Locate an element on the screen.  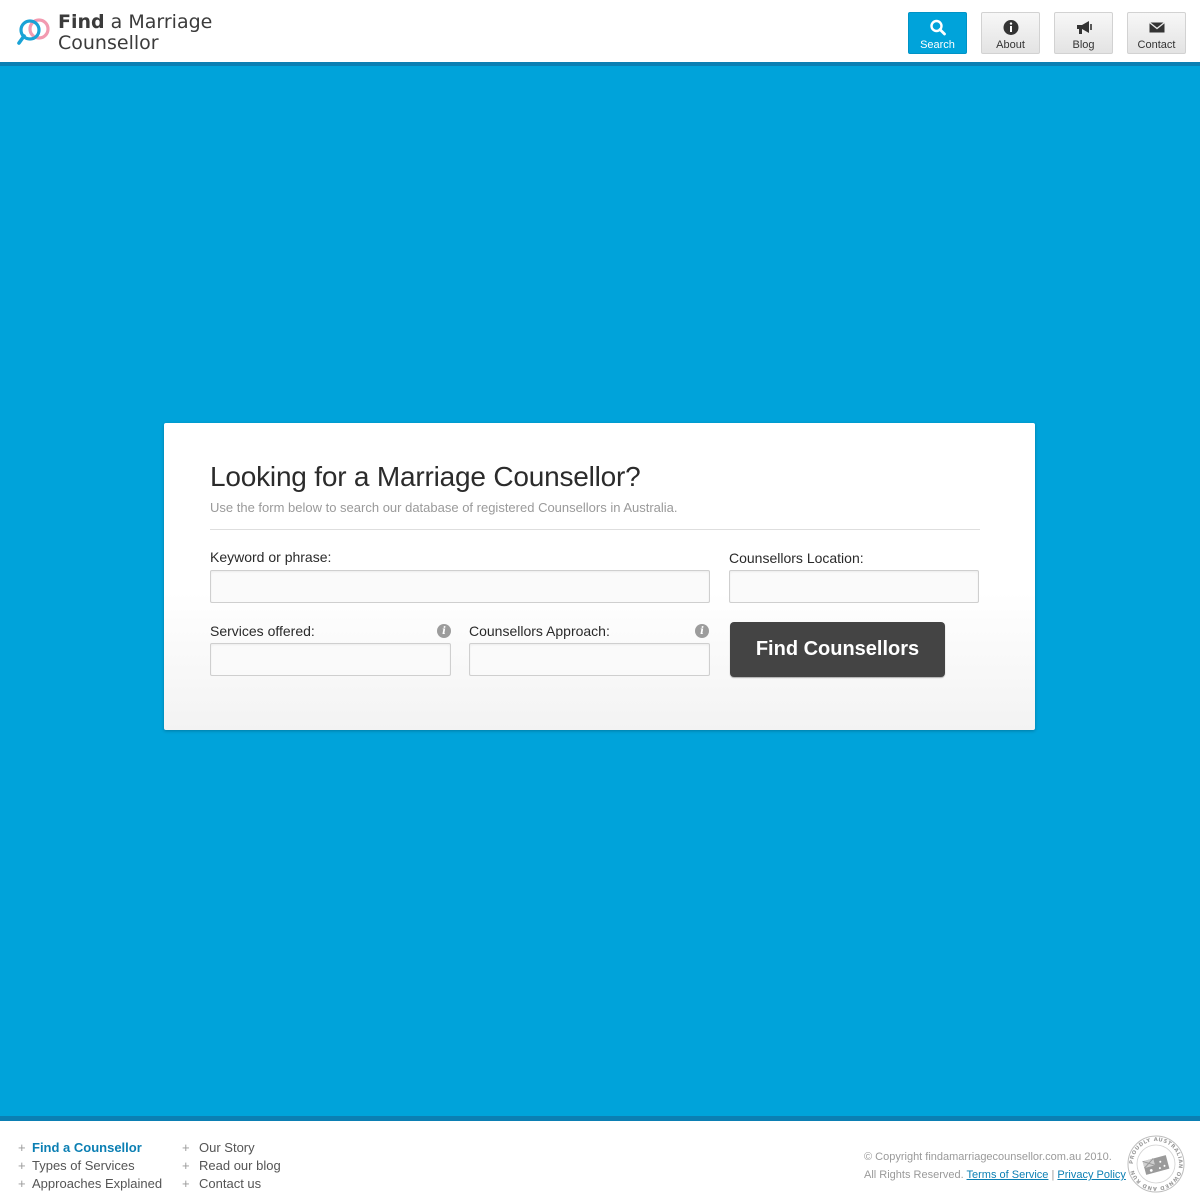
keyword-input is located at coordinates (460, 586).